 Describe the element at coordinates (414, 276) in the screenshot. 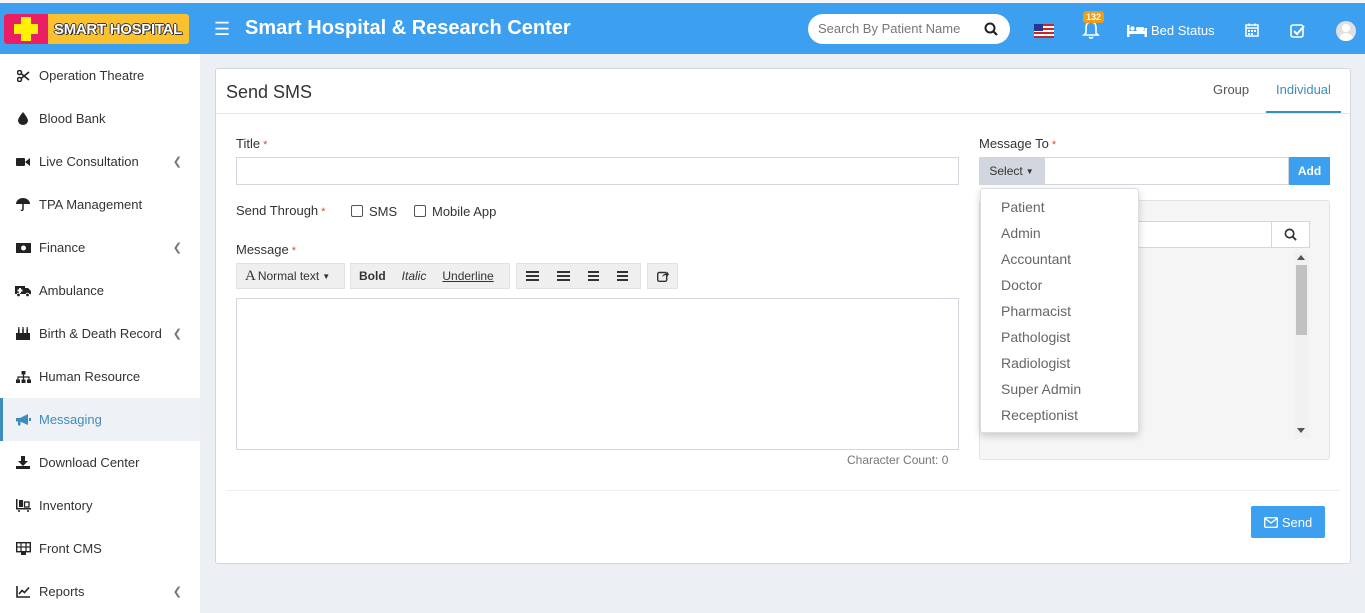

I see `italic-button: Italic` at that location.